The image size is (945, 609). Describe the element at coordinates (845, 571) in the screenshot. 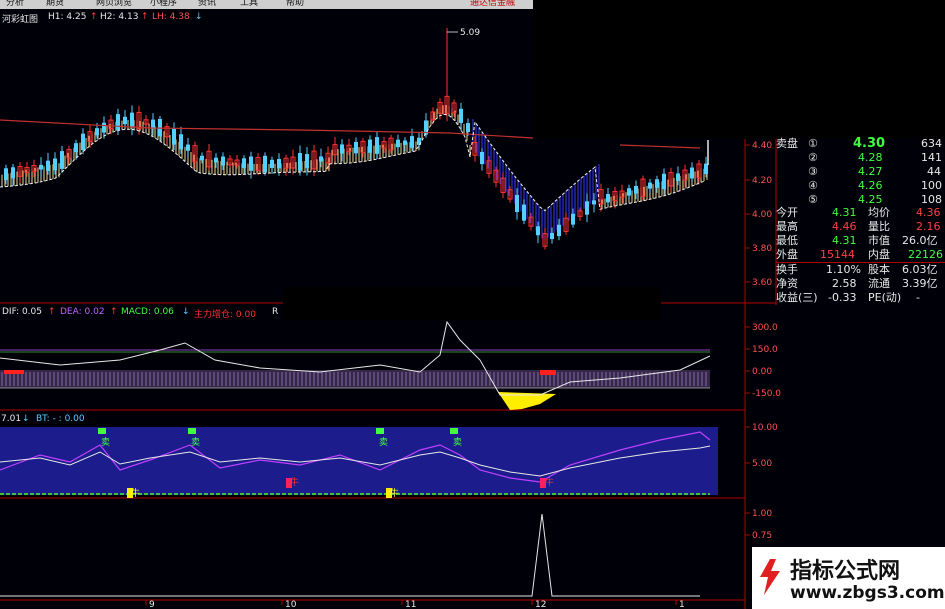

I see `watermark-title: 指标公式网` at that location.